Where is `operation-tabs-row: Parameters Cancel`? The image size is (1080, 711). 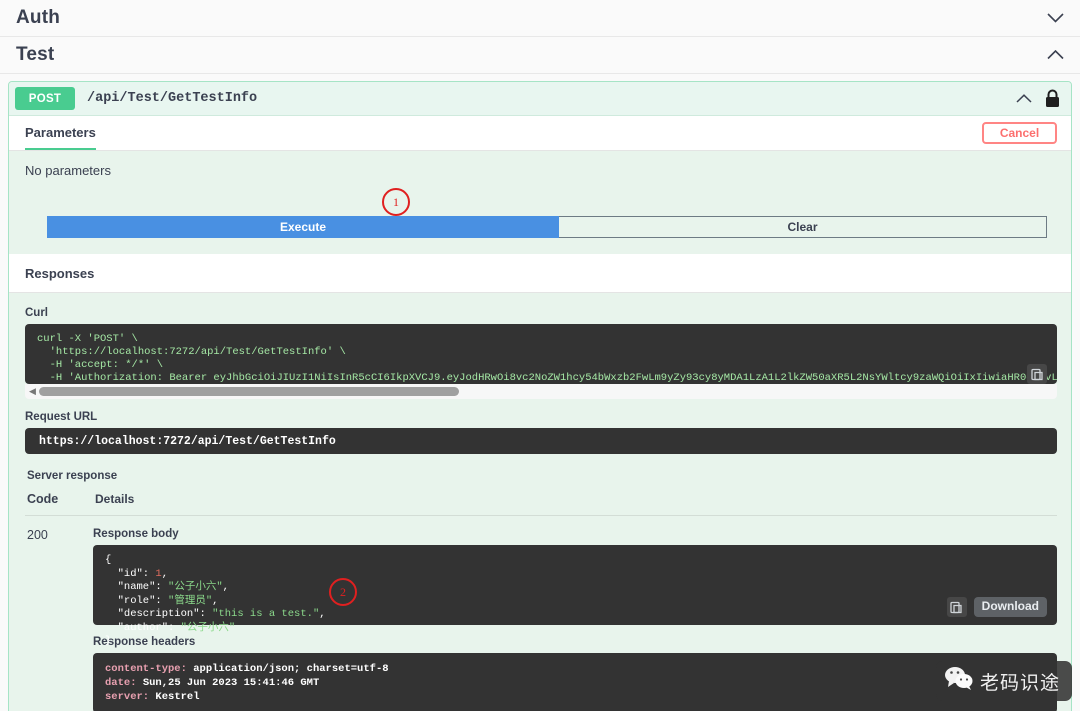
operation-tabs-row: Parameters Cancel is located at coordinates (540, 133).